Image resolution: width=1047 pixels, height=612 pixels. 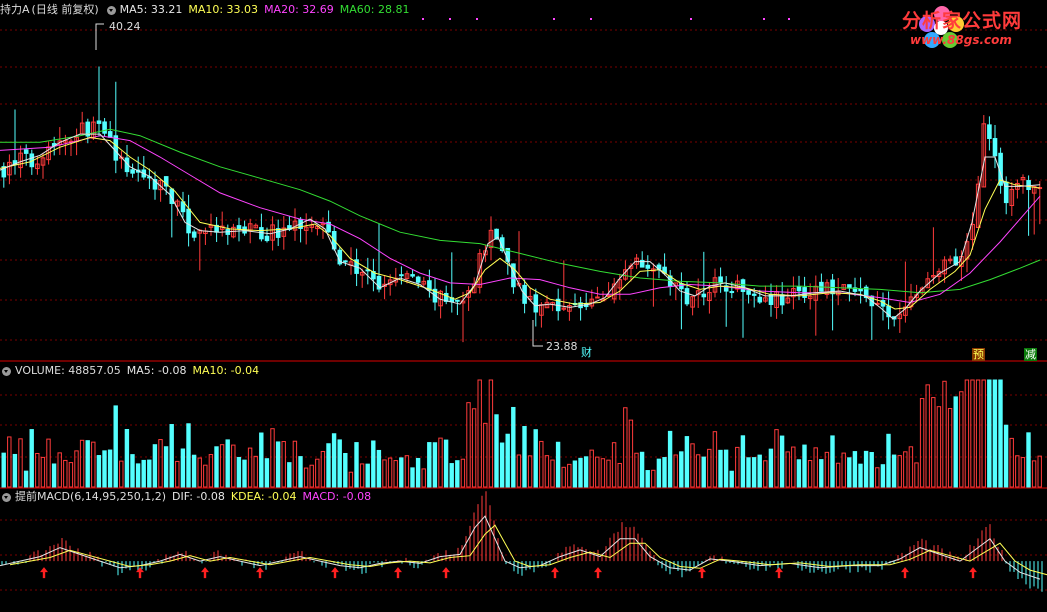 I want to click on macd-kdea: KDEA: -0.04, so click(x=263, y=496).